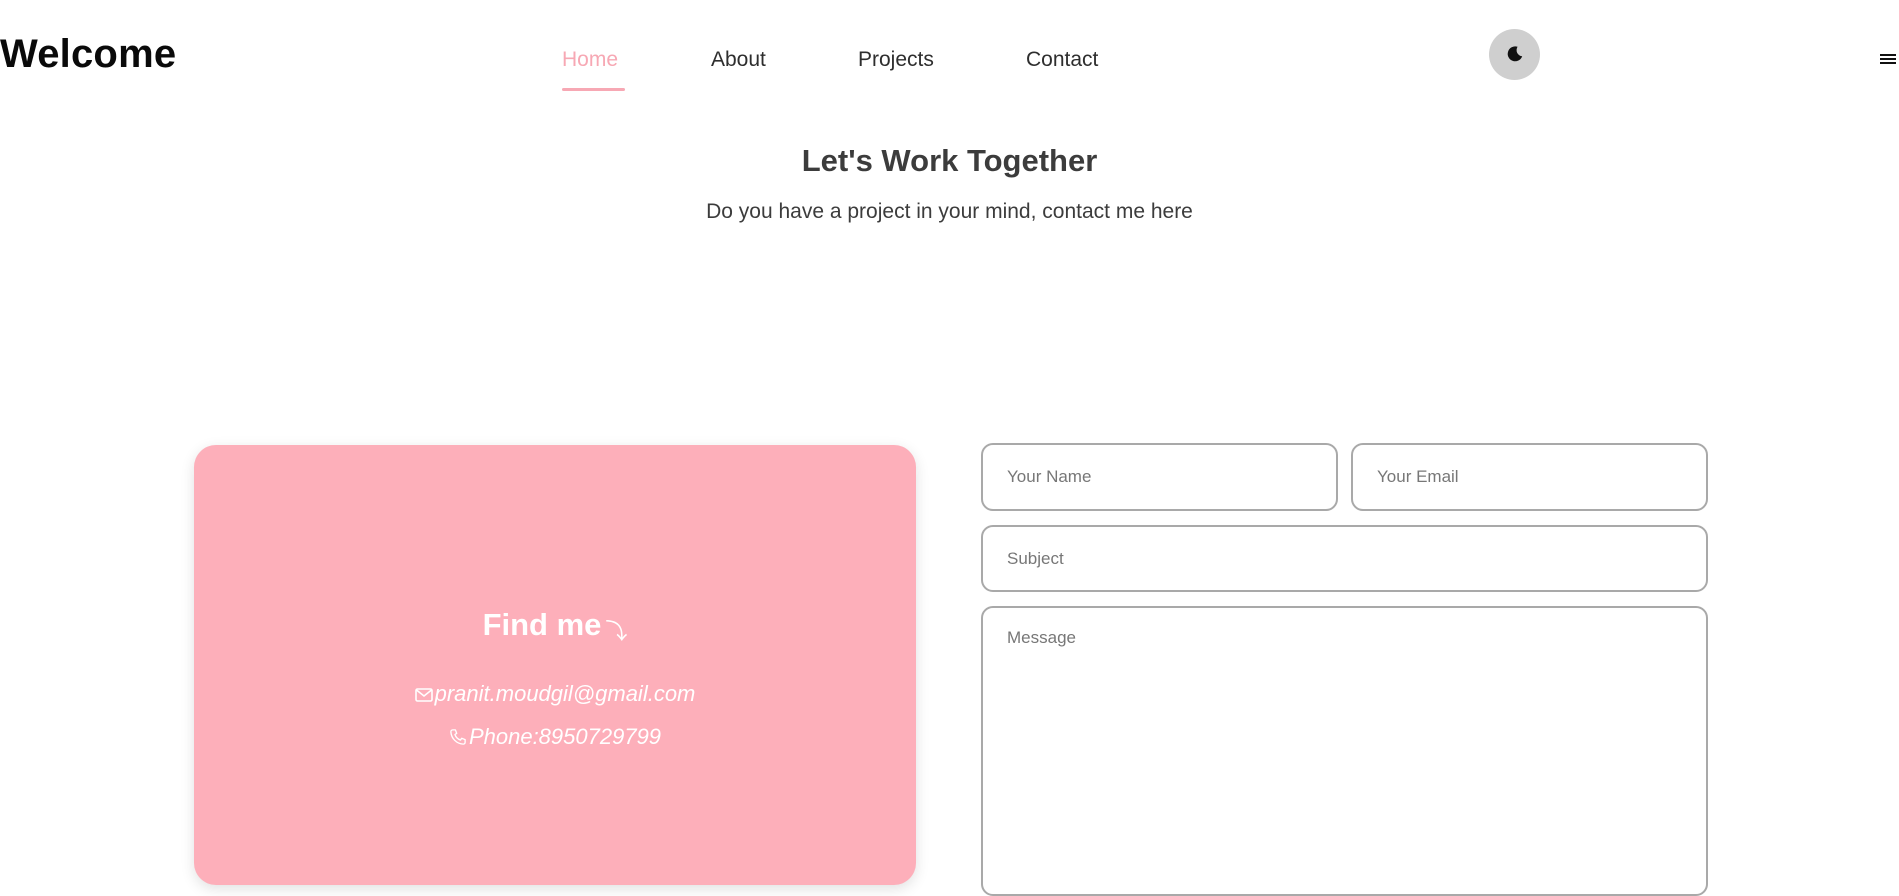 The width and height of the screenshot is (1899, 896). What do you see at coordinates (1888, 59) in the screenshot?
I see `hamburger-menu-icon` at bounding box center [1888, 59].